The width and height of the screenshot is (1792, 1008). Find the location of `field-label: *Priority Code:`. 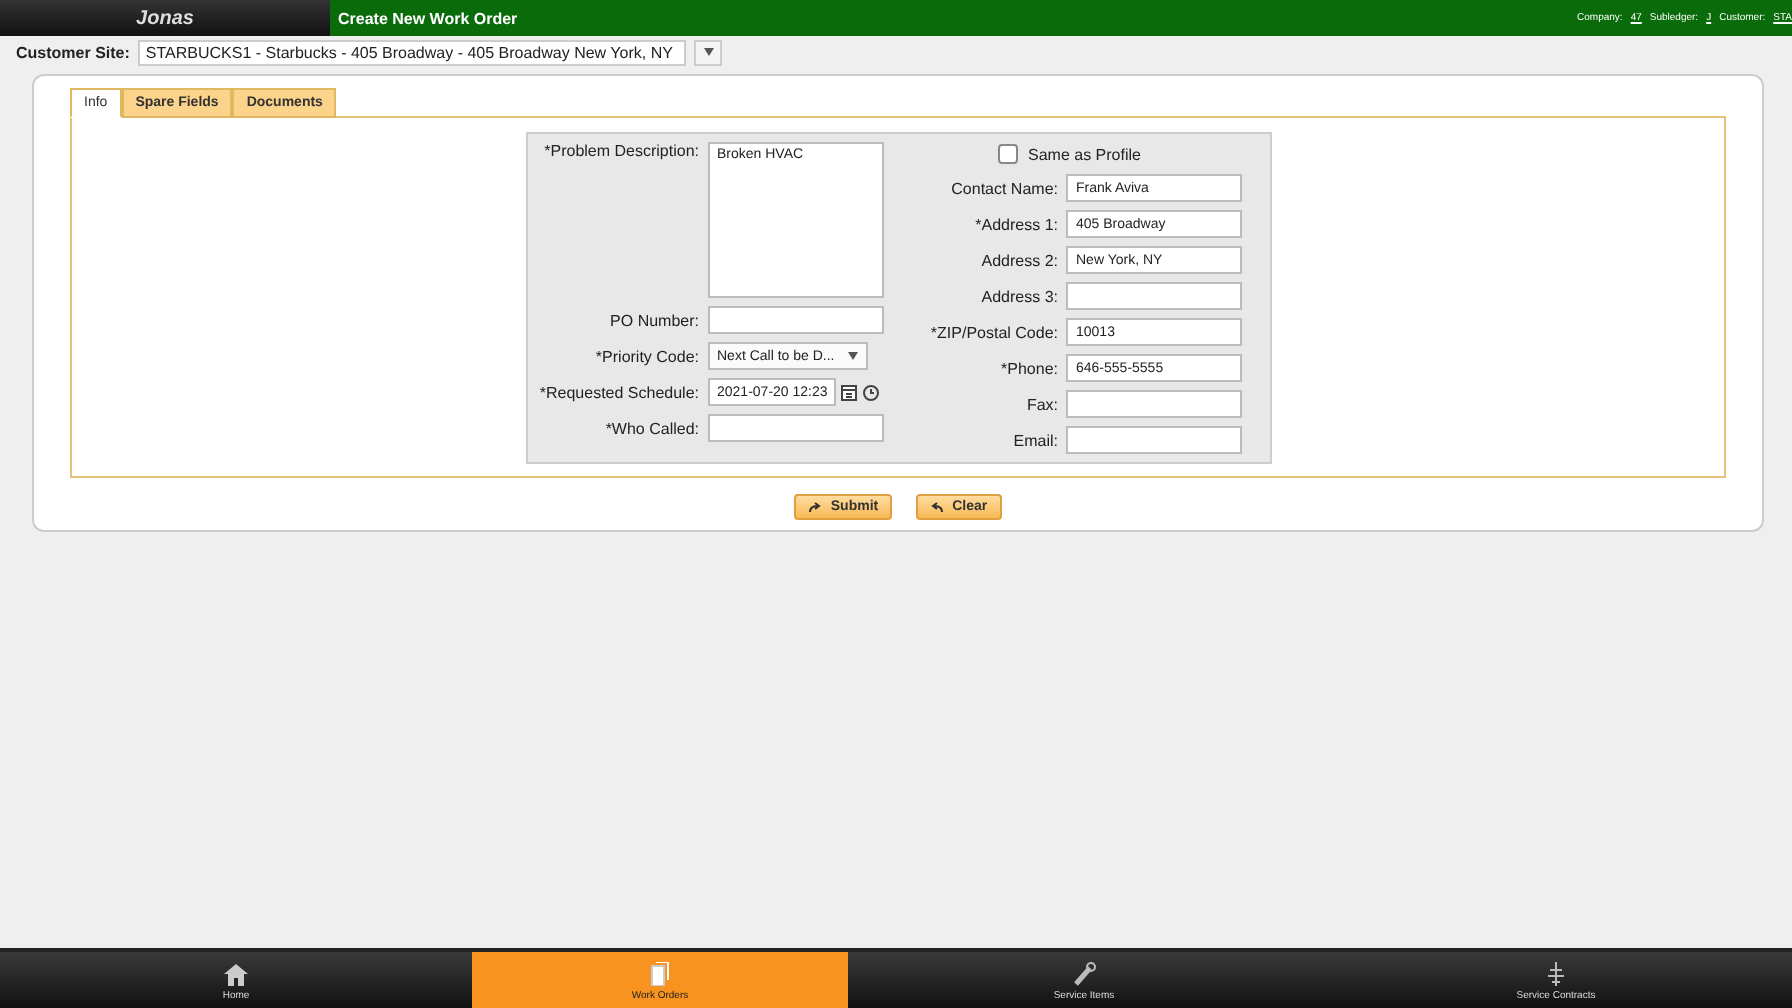

field-label: *Priority Code: is located at coordinates (646, 356).